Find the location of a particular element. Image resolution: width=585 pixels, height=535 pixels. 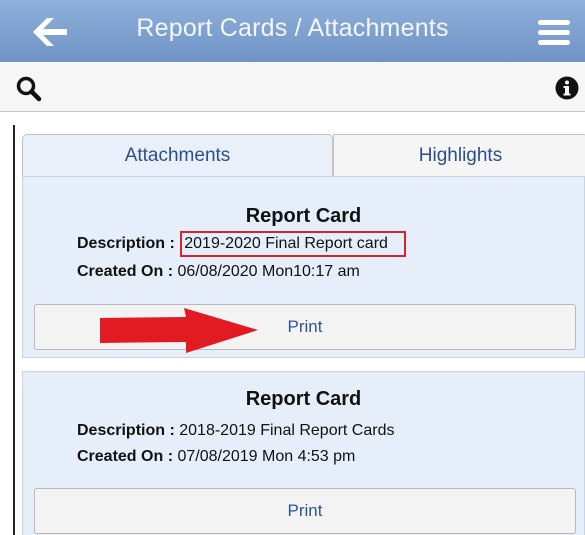

app-header: Report Cards / Attachments is located at coordinates (292, 31).